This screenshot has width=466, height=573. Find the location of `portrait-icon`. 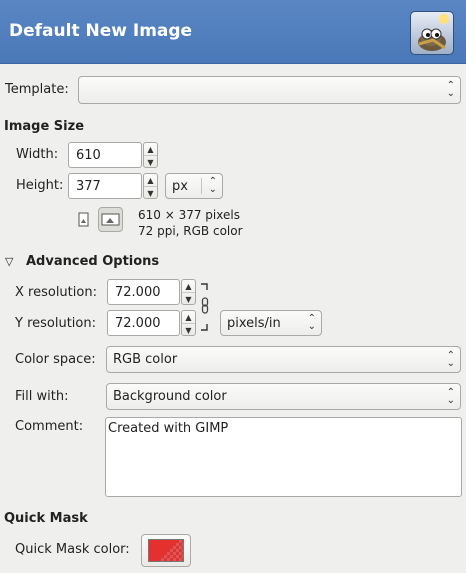

portrait-icon is located at coordinates (83, 220).